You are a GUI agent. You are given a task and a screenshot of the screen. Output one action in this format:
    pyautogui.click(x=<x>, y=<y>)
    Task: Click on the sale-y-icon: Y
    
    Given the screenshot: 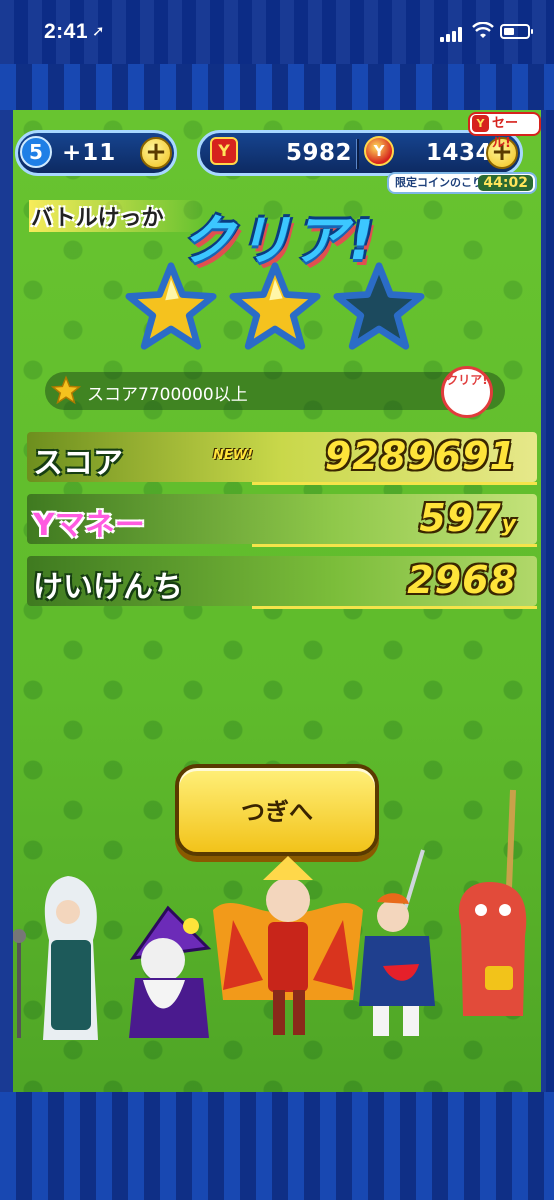 What is the action you would take?
    pyautogui.click(x=480, y=123)
    